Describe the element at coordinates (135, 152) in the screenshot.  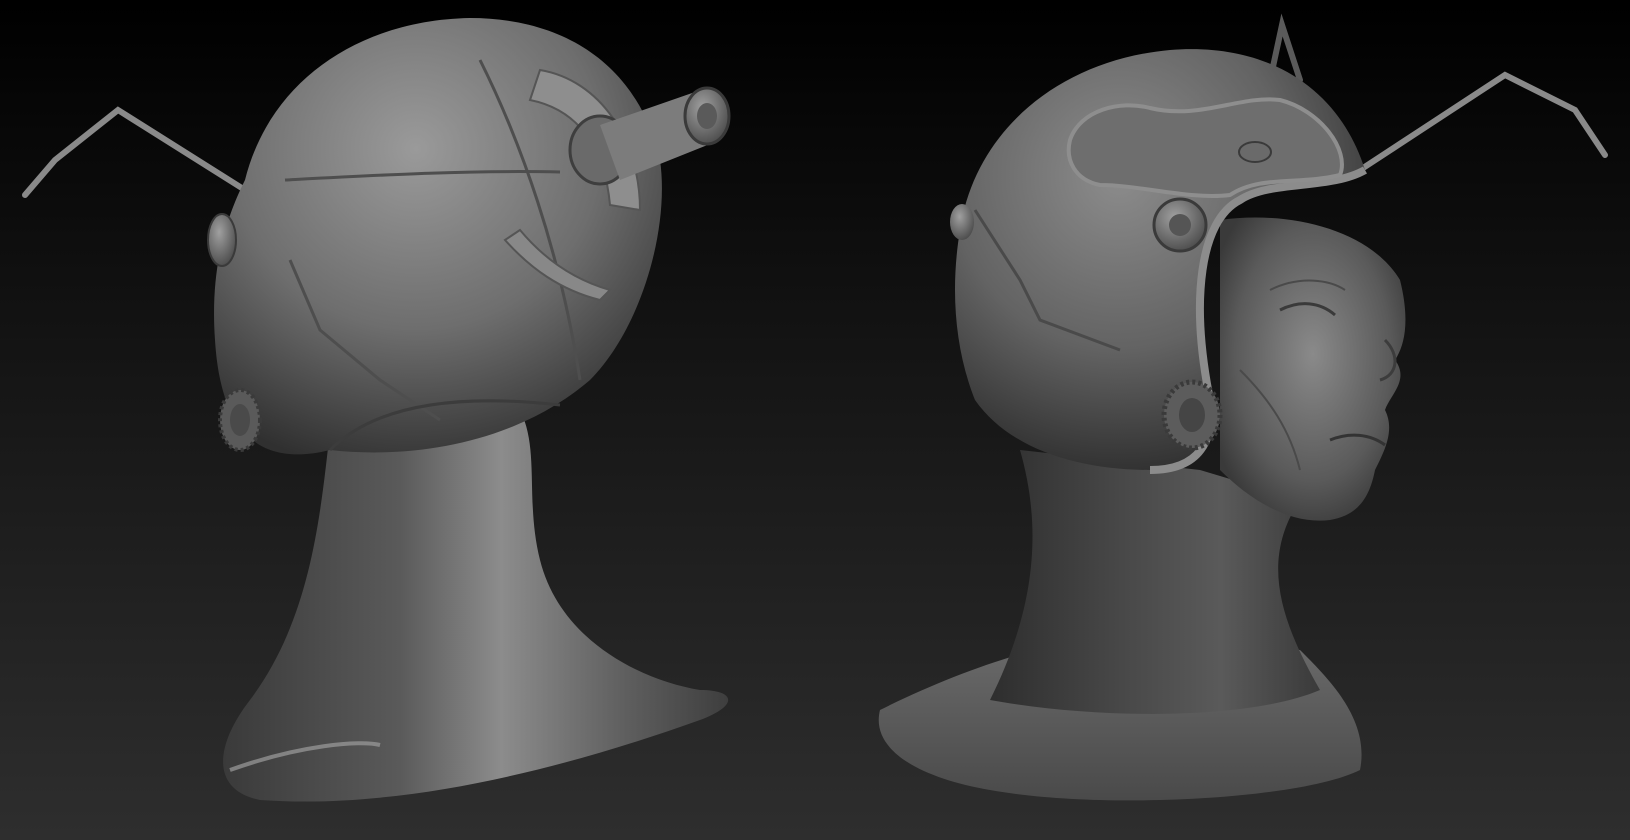
I see `antenna-left-icon` at that location.